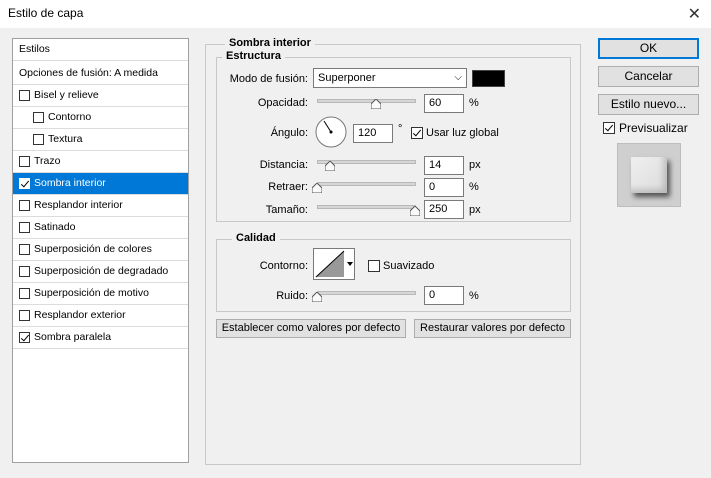  What do you see at coordinates (474, 187) in the screenshot?
I see `choke-unit: %` at bounding box center [474, 187].